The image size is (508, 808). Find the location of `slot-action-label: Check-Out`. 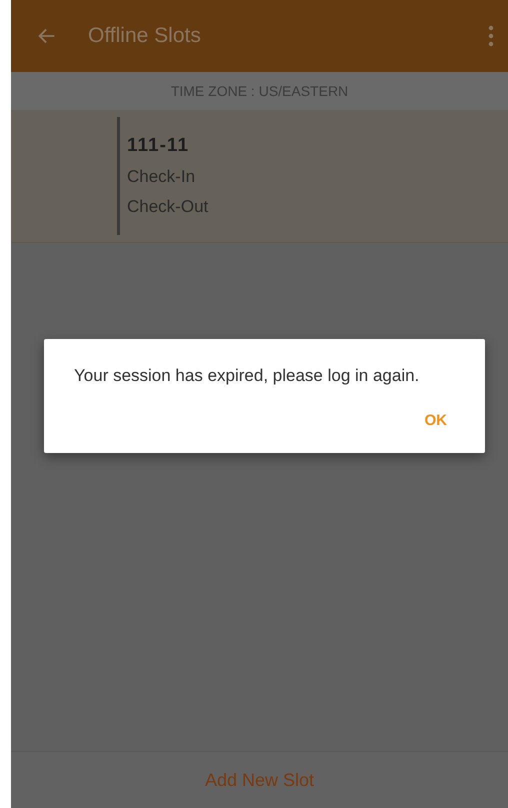

slot-action-label: Check-Out is located at coordinates (167, 207).